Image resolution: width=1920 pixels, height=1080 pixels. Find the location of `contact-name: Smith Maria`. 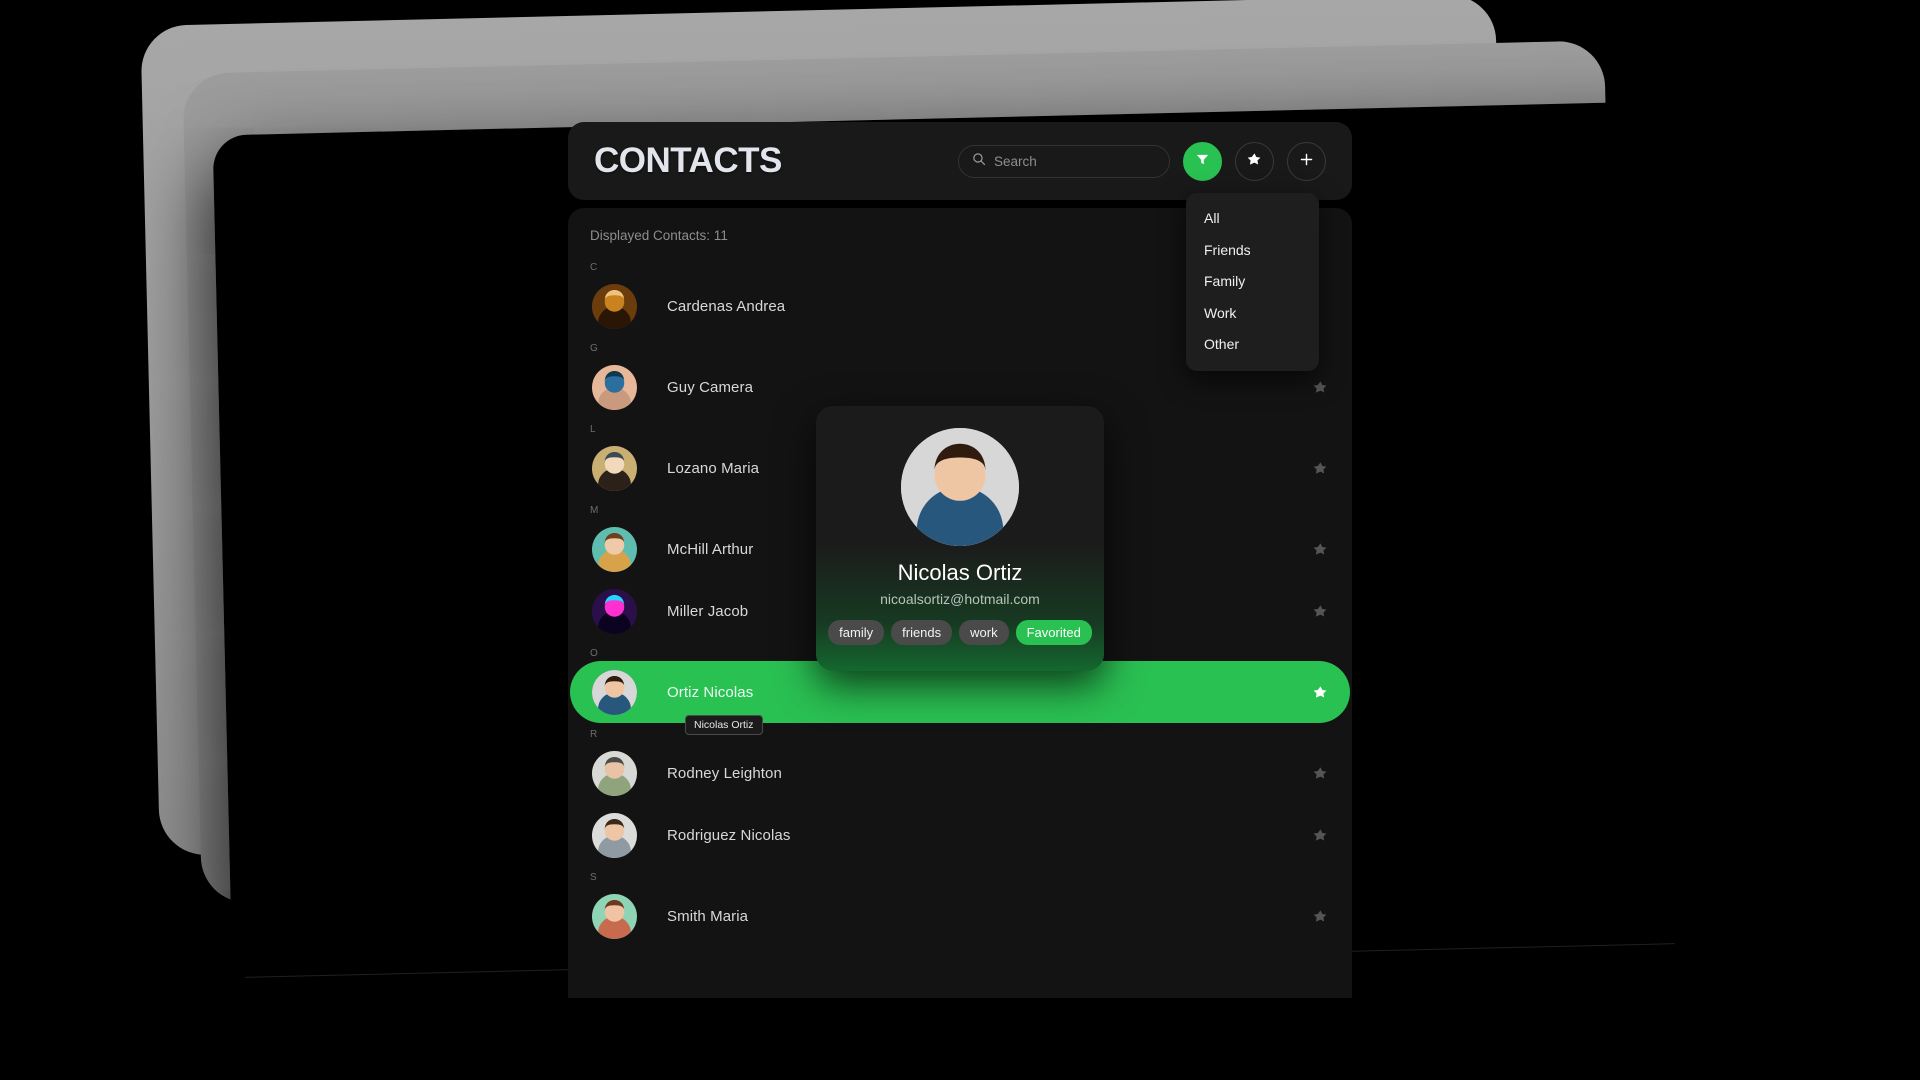

contact-name: Smith Maria is located at coordinates (708, 916).